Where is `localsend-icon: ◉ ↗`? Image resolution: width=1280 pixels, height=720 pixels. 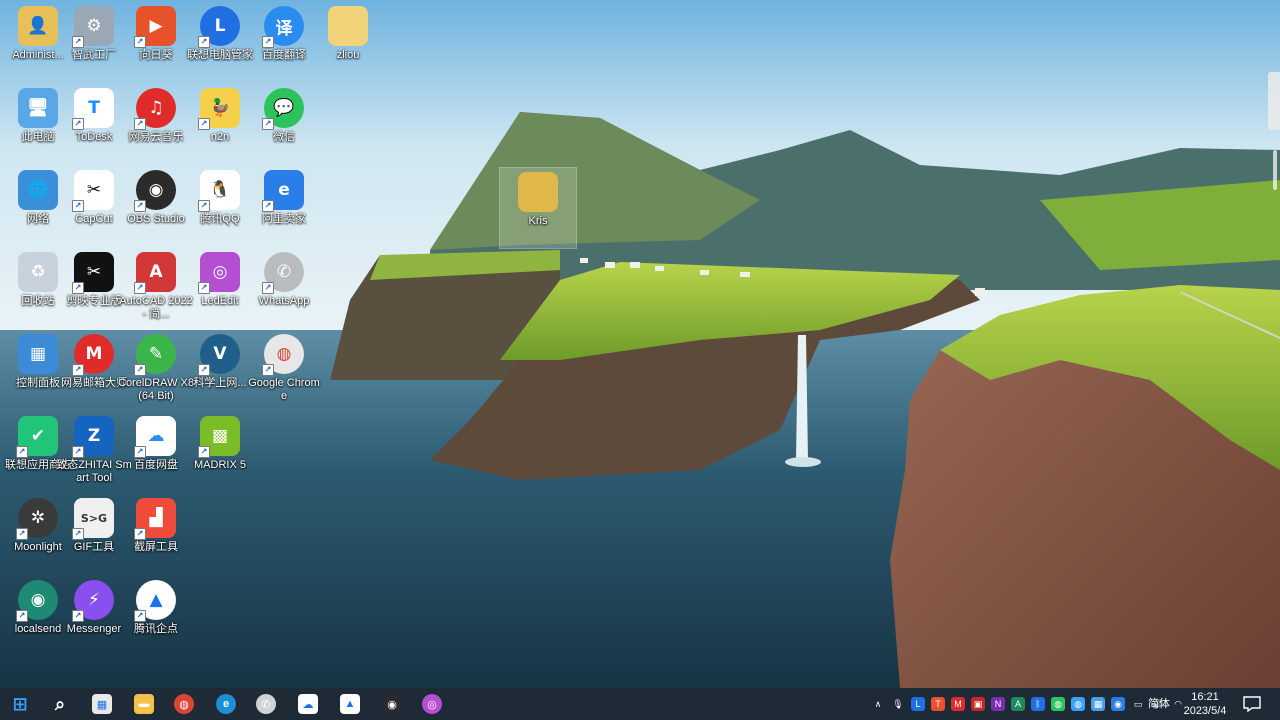
localsend-icon: ◉ ↗ is located at coordinates (37, 601).